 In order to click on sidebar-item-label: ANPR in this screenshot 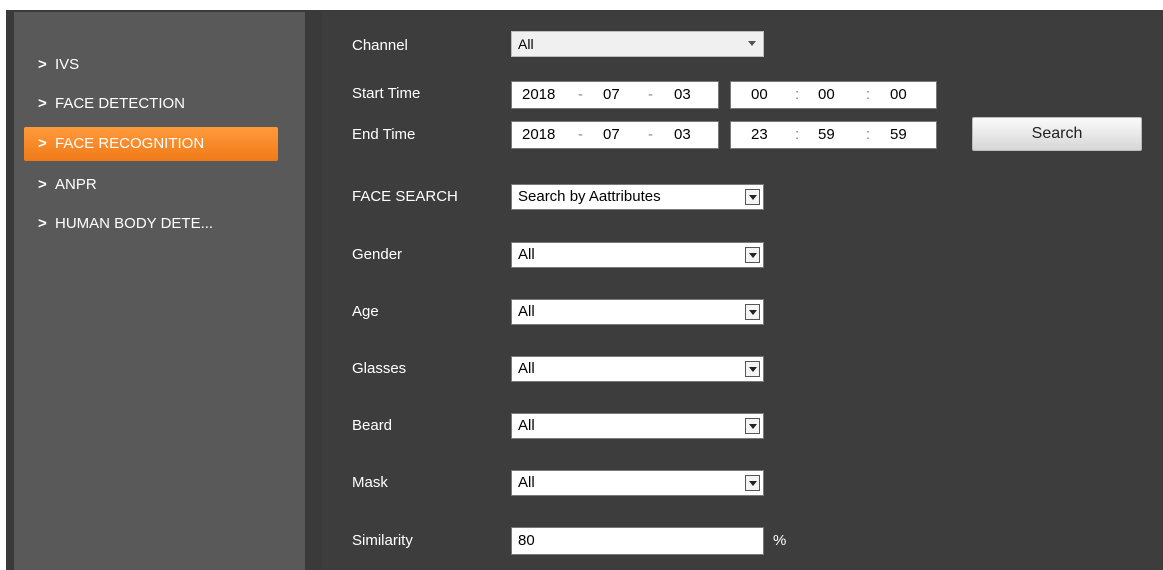, I will do `click(76, 184)`.